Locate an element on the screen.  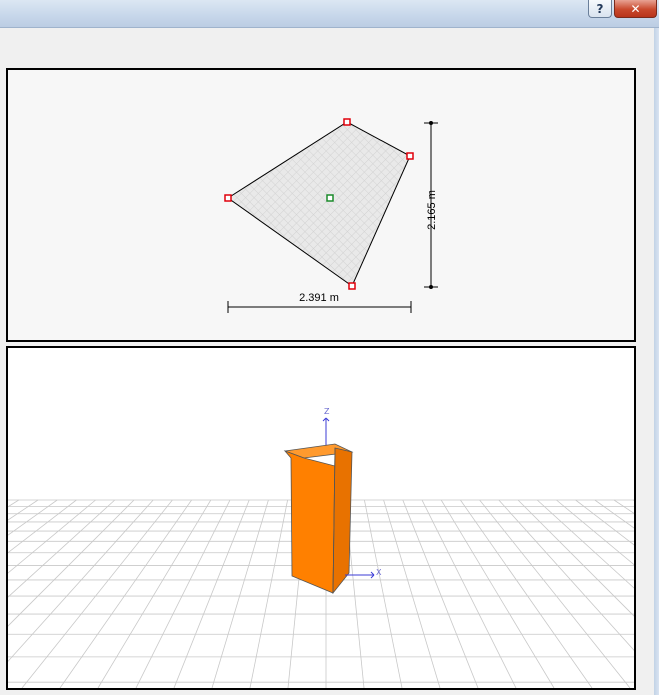
window-titlebar: ? ✕ is located at coordinates (329, 14).